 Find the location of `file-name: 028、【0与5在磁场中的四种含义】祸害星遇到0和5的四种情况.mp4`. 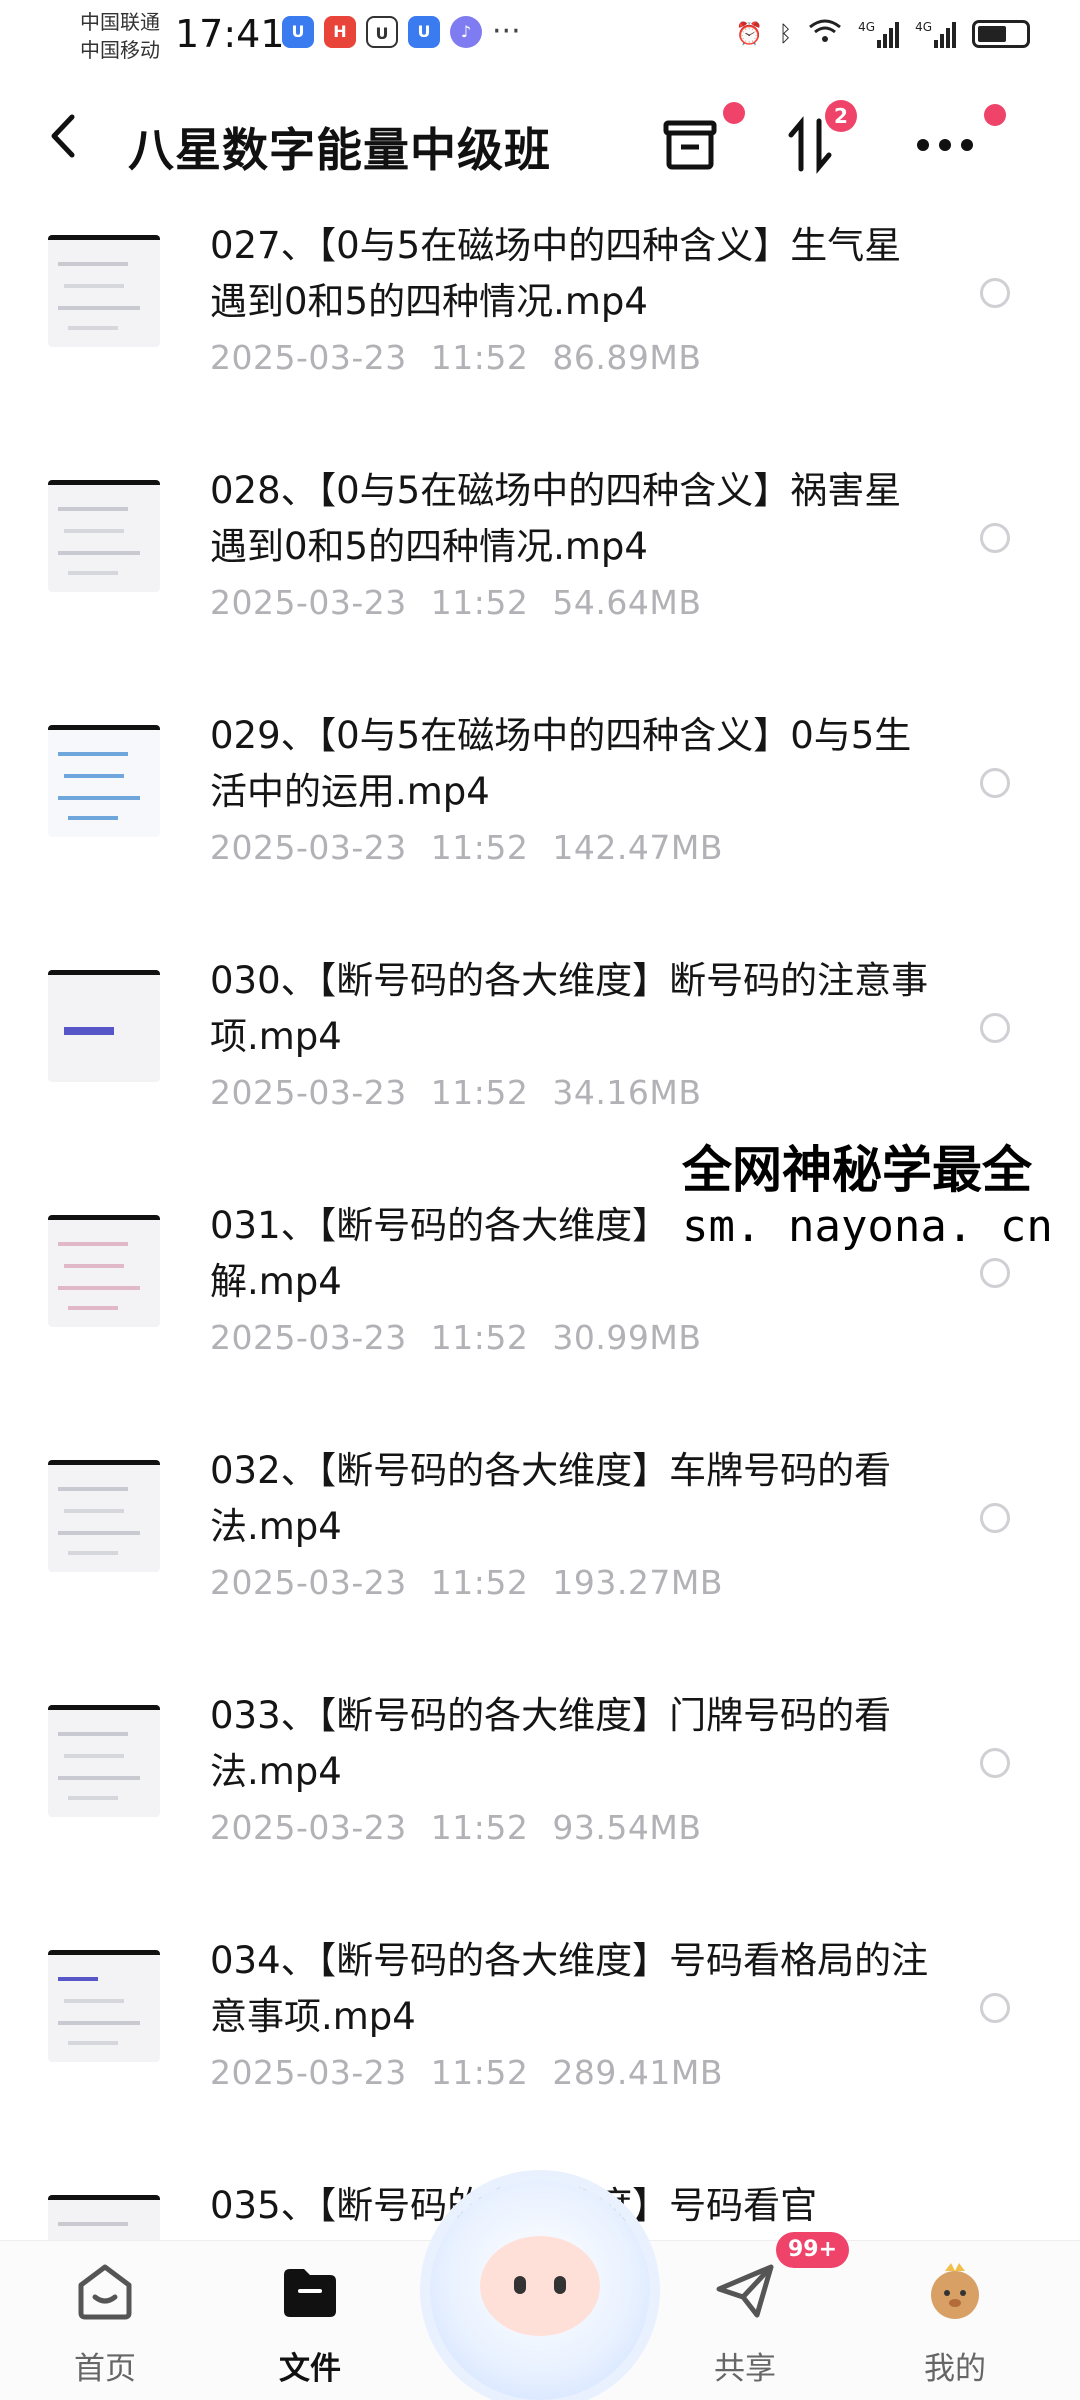

file-name: 028、【0与5在磁场中的四种含义】祸害星遇到0和5的四种情况.mp4 is located at coordinates (556, 518).